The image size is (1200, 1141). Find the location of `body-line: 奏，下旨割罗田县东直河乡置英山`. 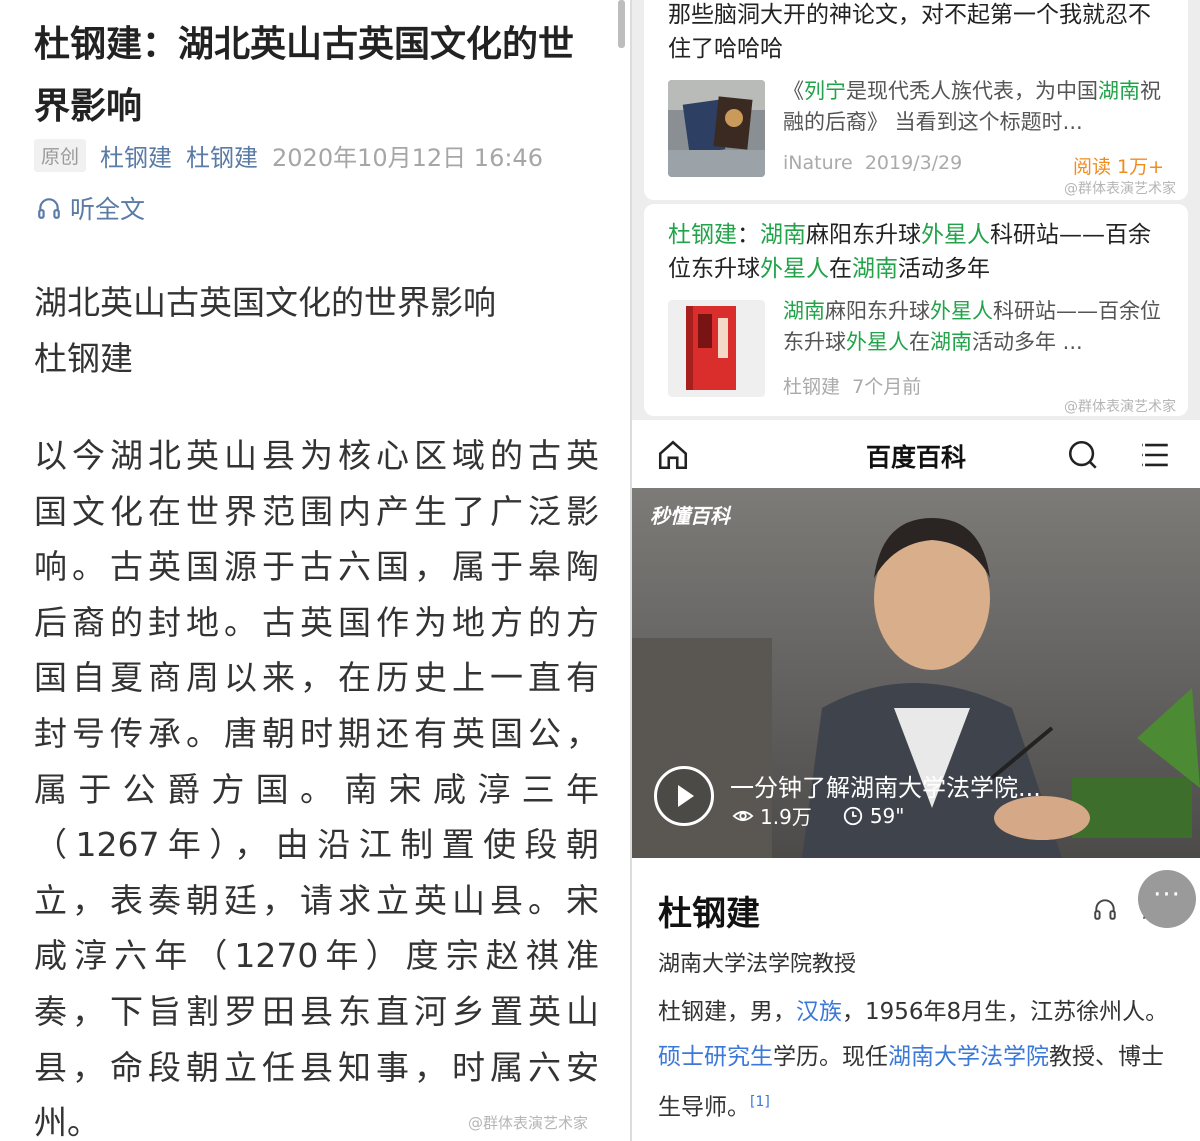

body-line: 奏，下旨割罗田县东直河乡置英山 is located at coordinates (316, 1011).